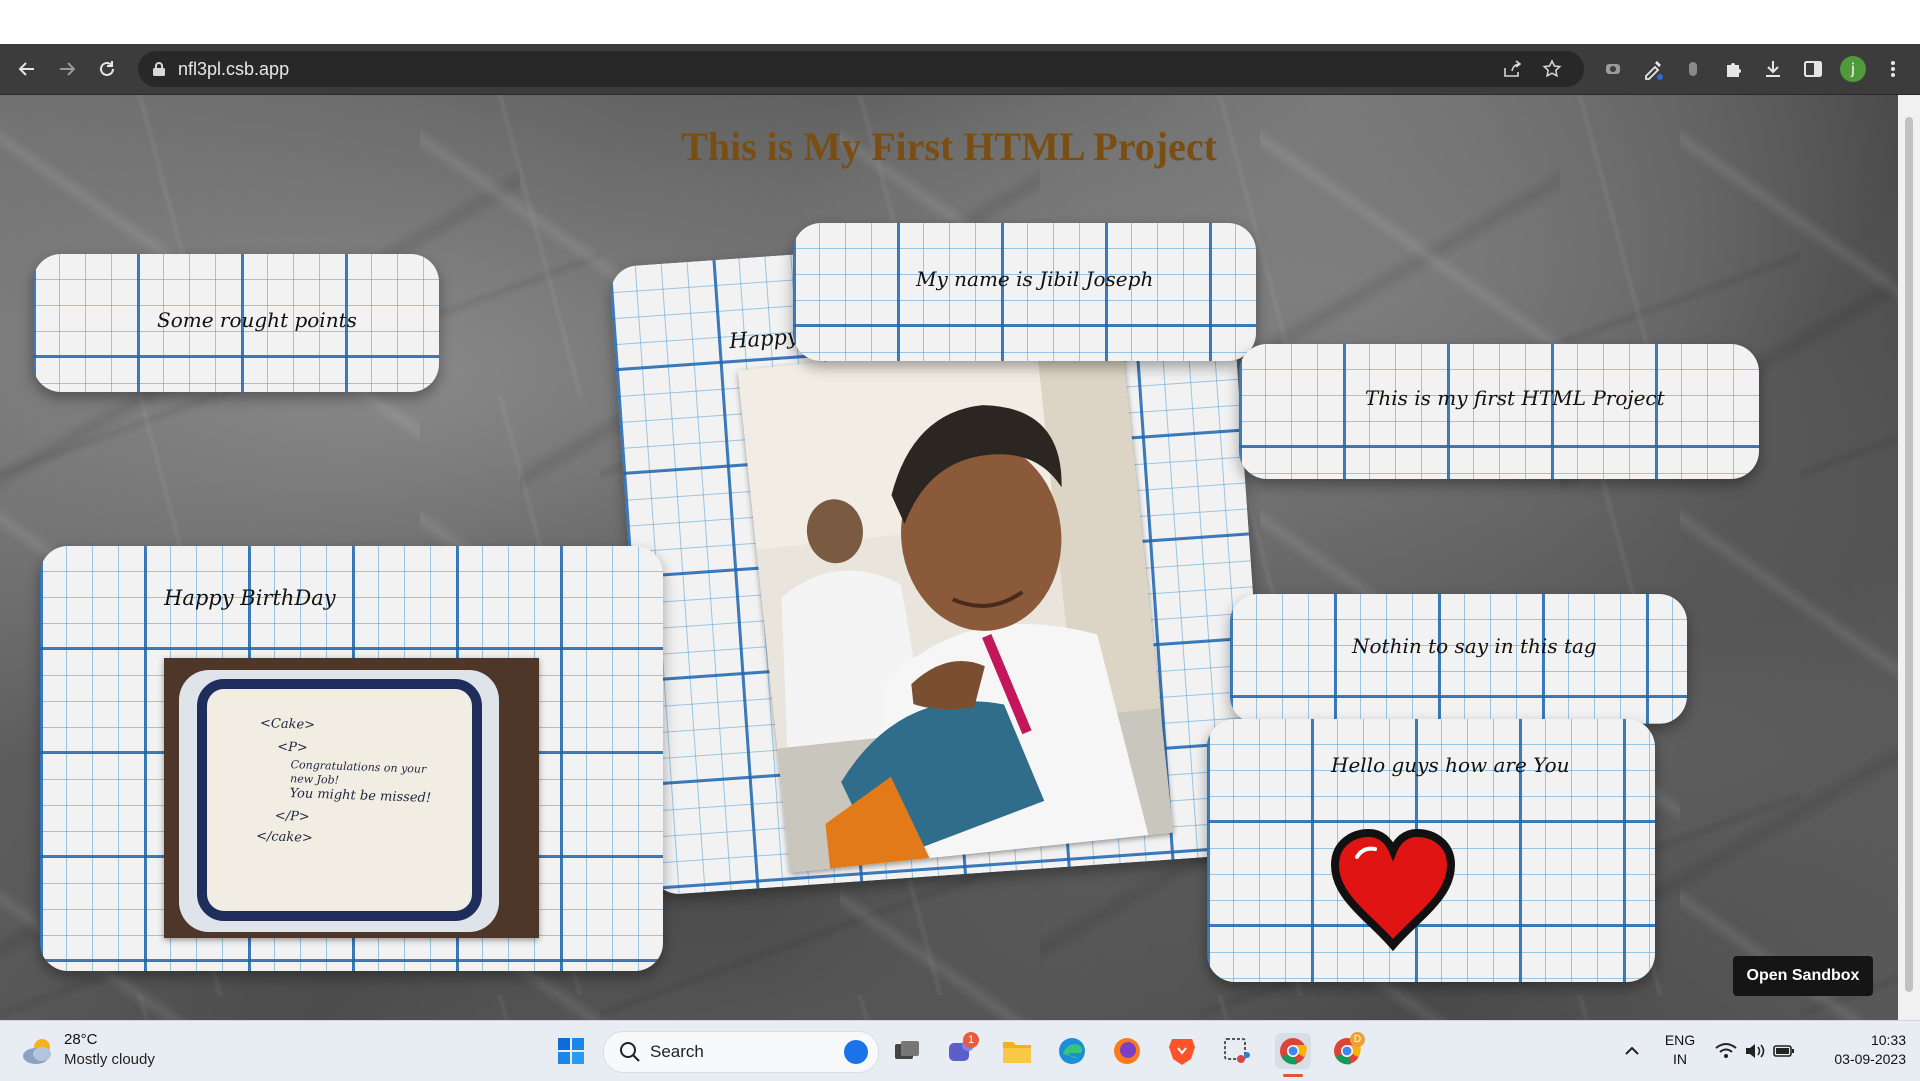  What do you see at coordinates (109, 1059) in the screenshot?
I see `weather-description: Mostly cloudy` at bounding box center [109, 1059].